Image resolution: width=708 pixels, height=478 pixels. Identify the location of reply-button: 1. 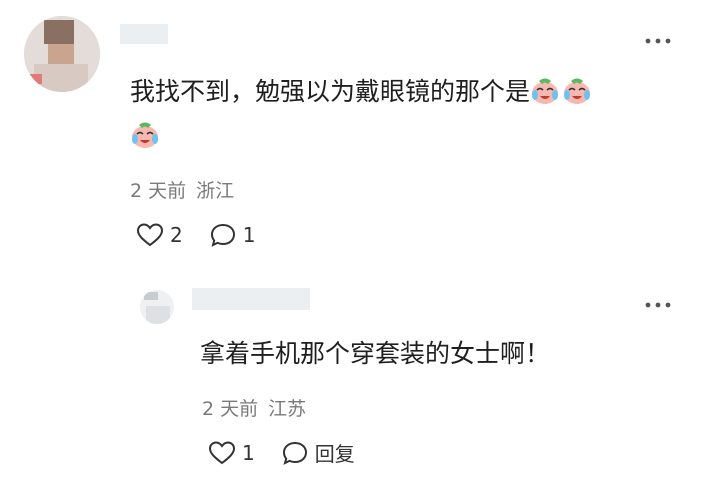
(232, 235).